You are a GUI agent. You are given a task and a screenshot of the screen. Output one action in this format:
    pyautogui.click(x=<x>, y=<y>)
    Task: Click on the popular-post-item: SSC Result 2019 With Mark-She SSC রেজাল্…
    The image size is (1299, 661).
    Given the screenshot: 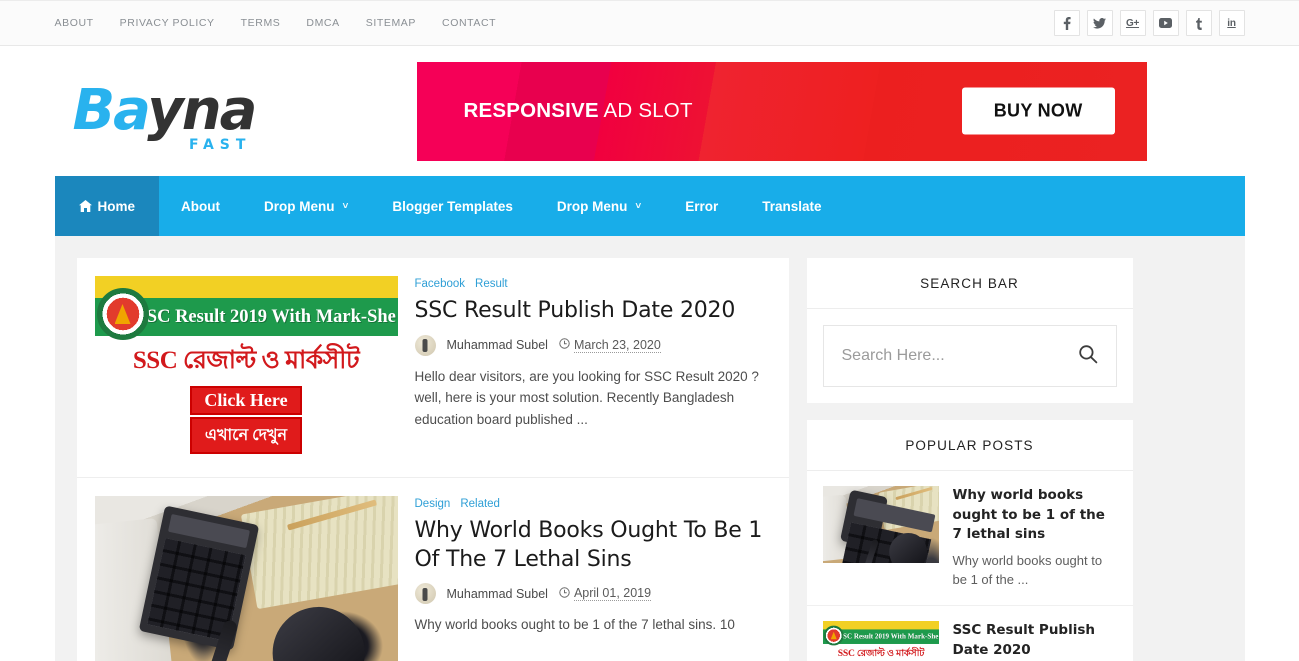 What is the action you would take?
    pyautogui.click(x=970, y=633)
    